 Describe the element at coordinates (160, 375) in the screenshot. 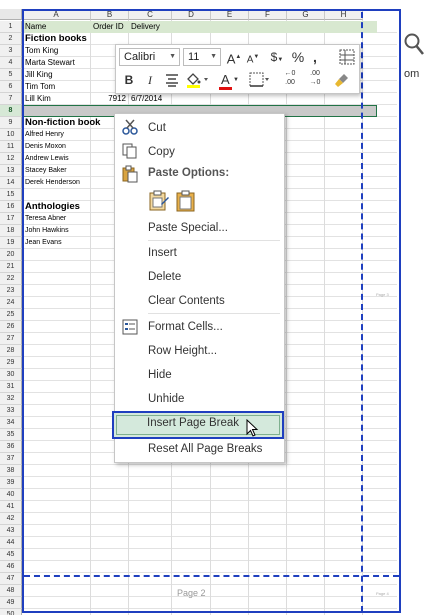

I see `menu-item-hide: Hide` at that location.